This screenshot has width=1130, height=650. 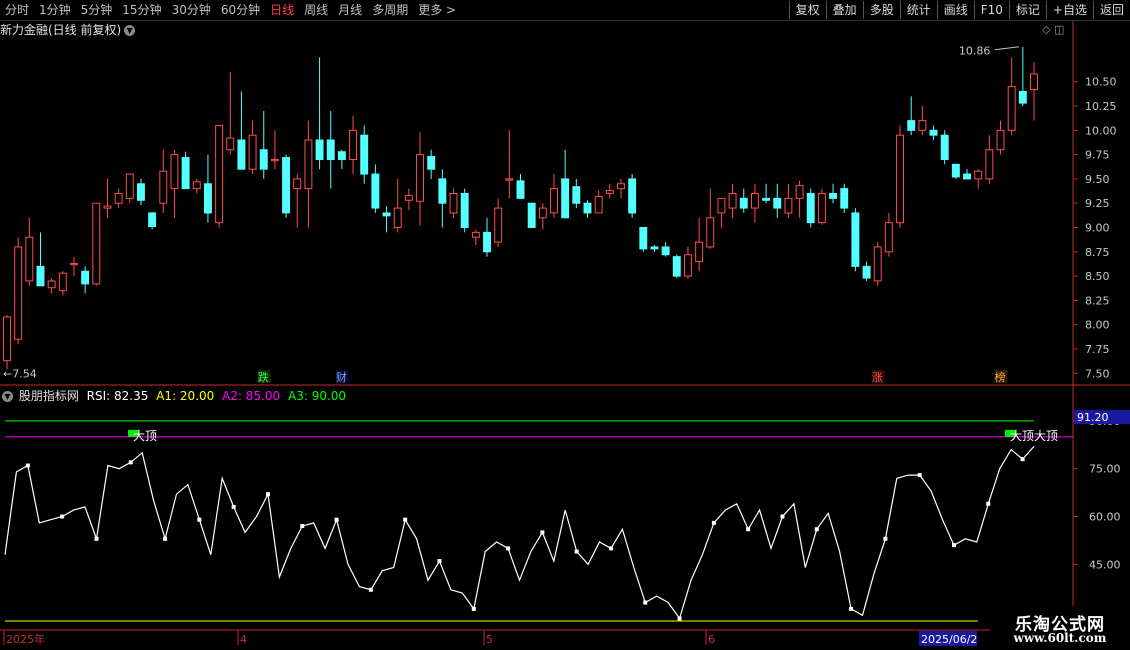 I want to click on price-tick-label: 8.00, so click(x=1097, y=325).